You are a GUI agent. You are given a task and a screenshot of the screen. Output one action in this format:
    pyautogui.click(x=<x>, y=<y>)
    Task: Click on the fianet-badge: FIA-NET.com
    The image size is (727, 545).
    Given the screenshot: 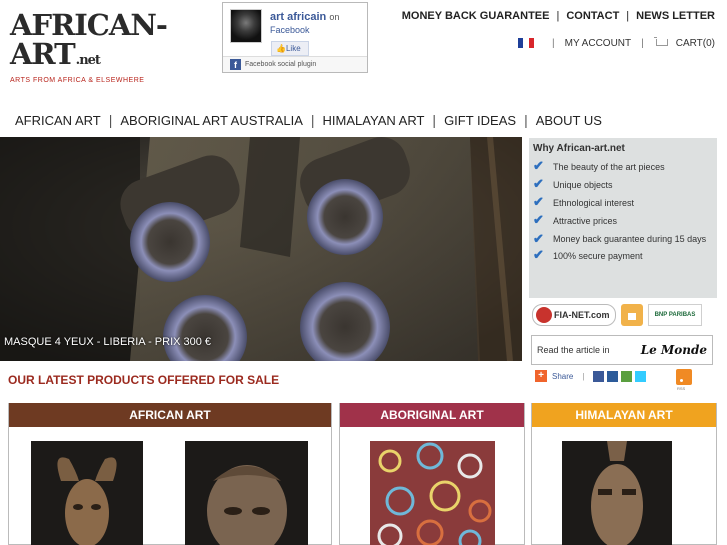 What is the action you would take?
    pyautogui.click(x=574, y=315)
    